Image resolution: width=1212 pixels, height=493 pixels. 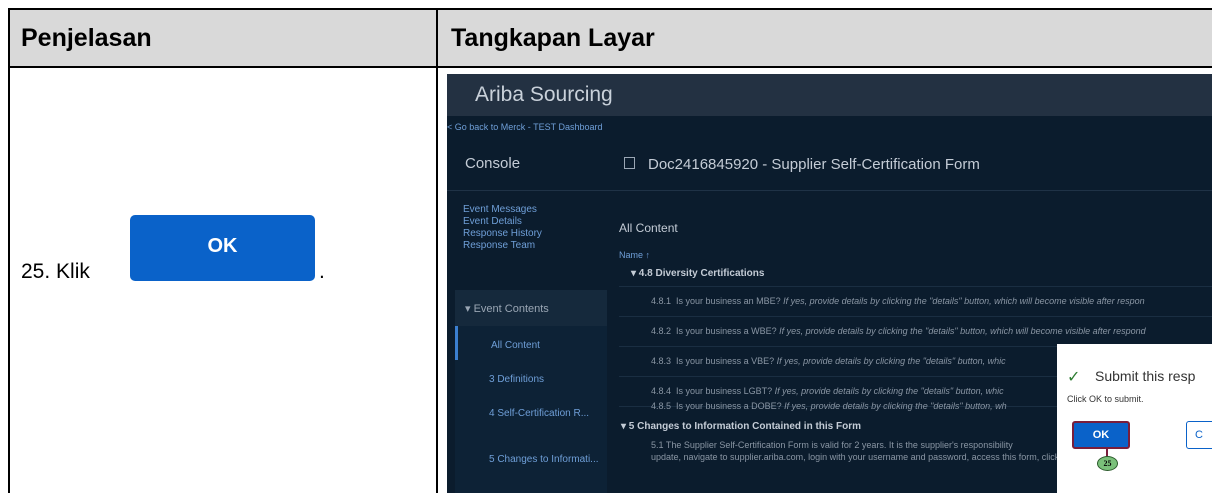 What do you see at coordinates (1074, 377) in the screenshot?
I see `checkmark-icon: ✓` at bounding box center [1074, 377].